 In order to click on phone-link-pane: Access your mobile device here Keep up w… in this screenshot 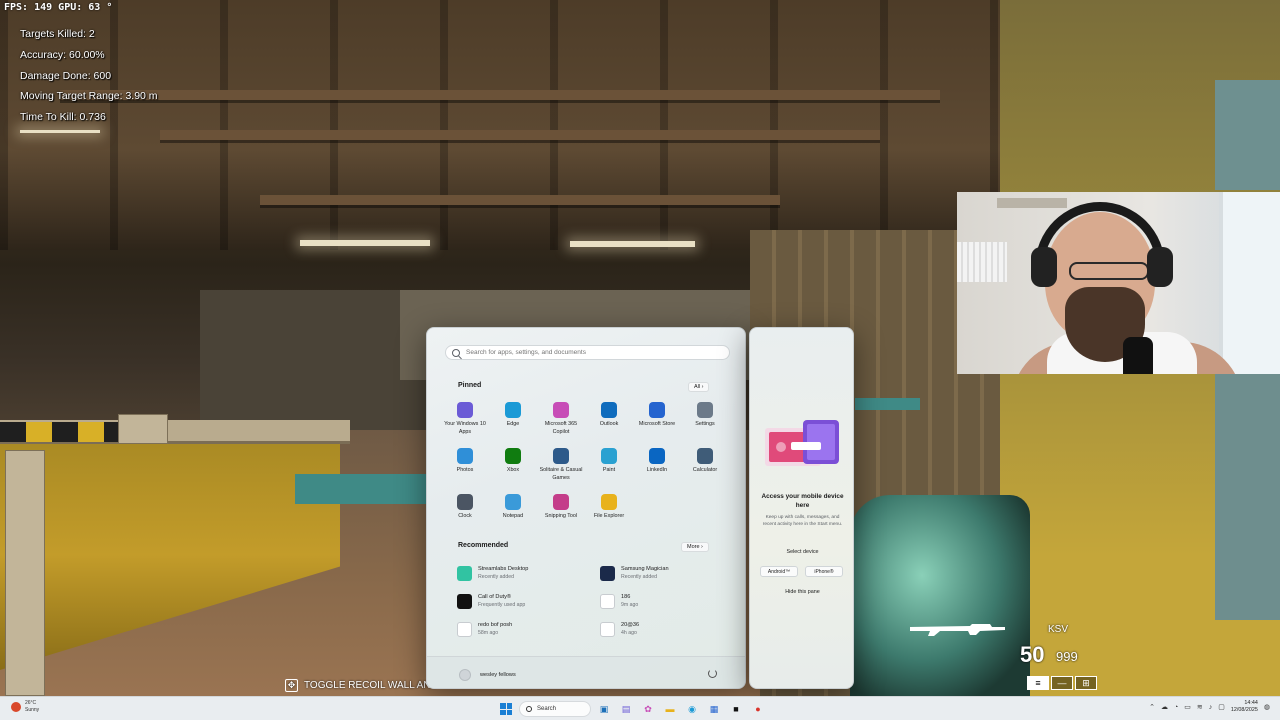, I will do `click(801, 508)`.